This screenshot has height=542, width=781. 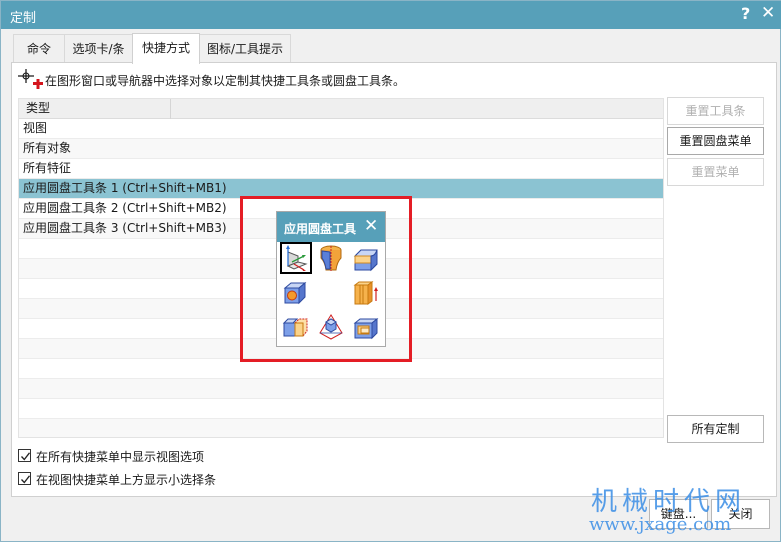 I want to click on dialog-title: 定制, so click(x=23, y=18).